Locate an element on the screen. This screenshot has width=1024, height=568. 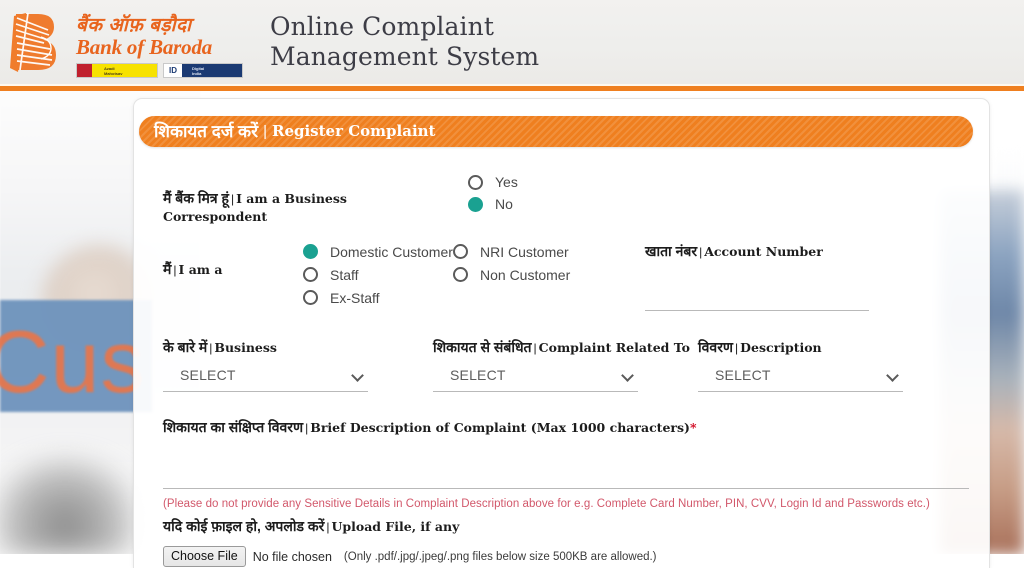
radio-icon-staff is located at coordinates (310, 274).